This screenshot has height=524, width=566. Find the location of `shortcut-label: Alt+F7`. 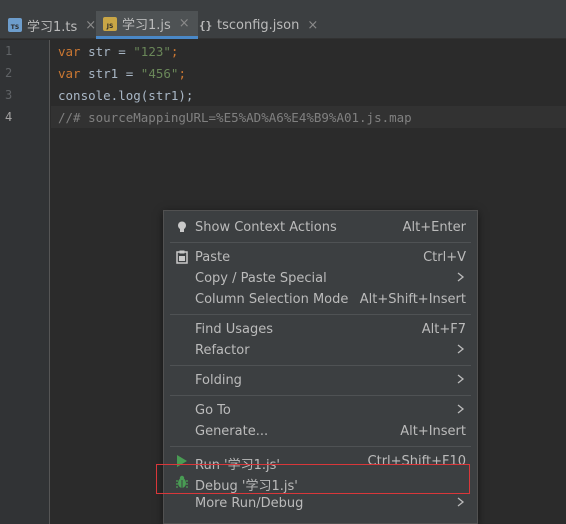

shortcut-label: Alt+F7 is located at coordinates (443, 329).